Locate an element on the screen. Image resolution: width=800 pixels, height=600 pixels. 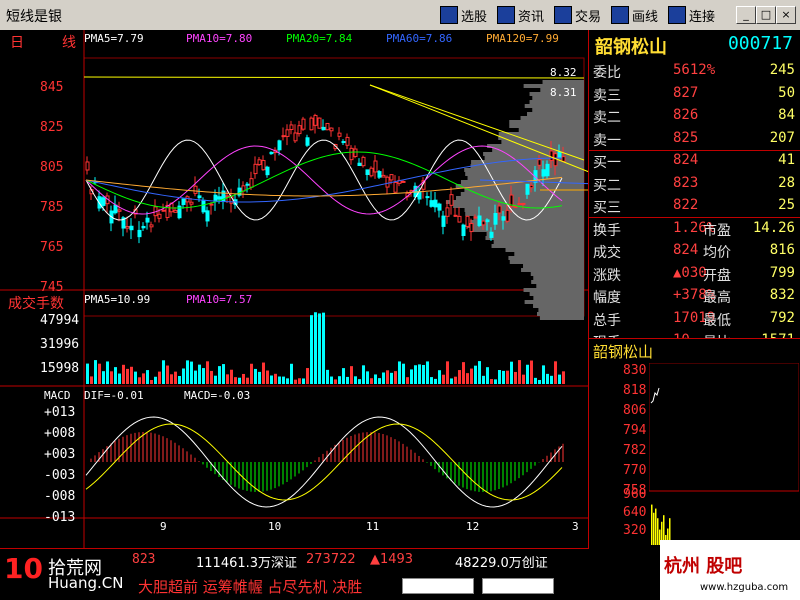
connect-button: 连接 is located at coordinates (691, 15).